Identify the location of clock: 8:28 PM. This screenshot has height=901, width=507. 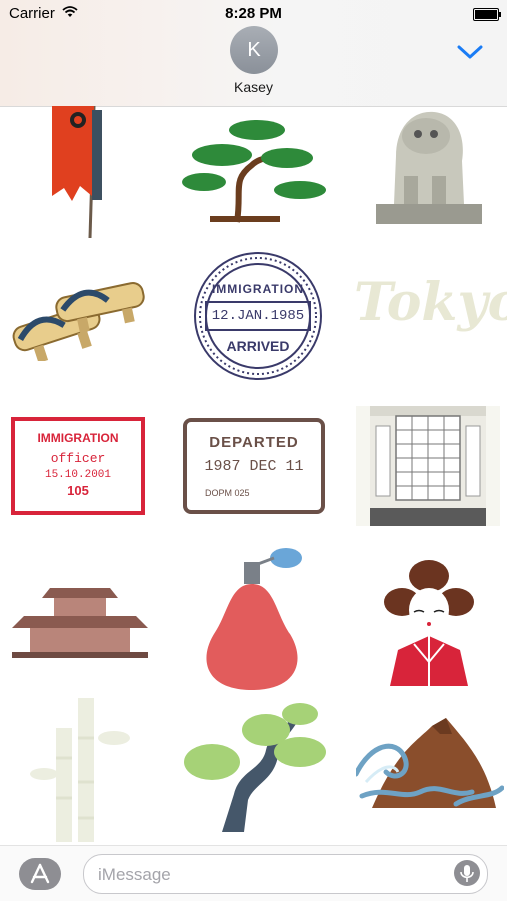
(253, 13).